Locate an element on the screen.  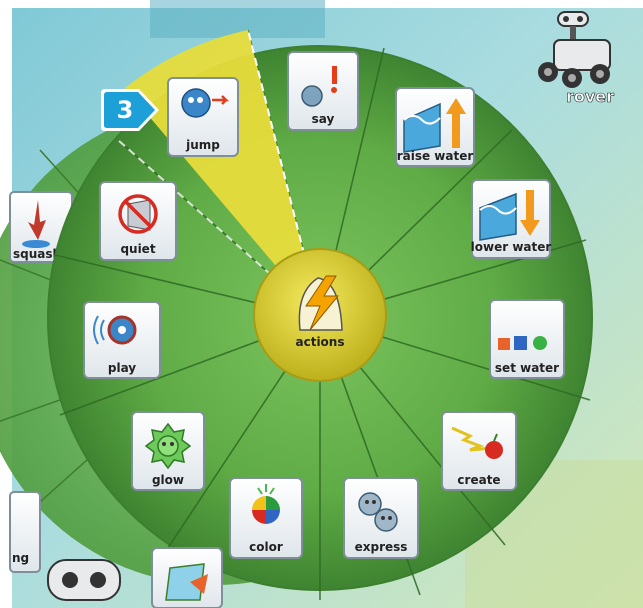
menu-item-color: color is located at coordinates (266, 518).